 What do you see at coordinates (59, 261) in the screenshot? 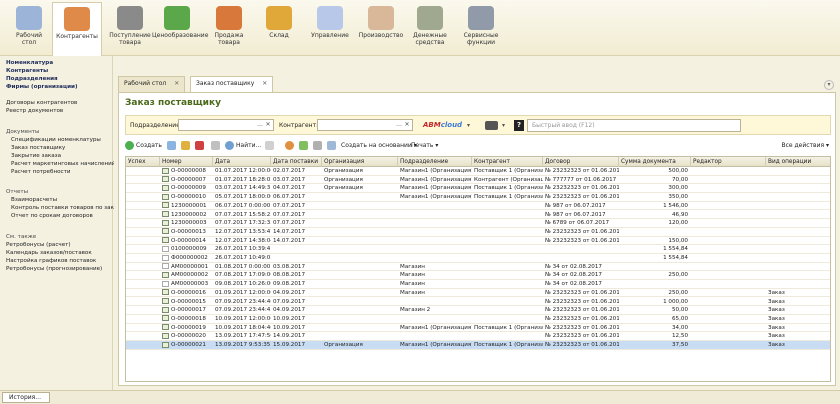
I see `see-also-link: Настройка графиков поставок` at bounding box center [59, 261].